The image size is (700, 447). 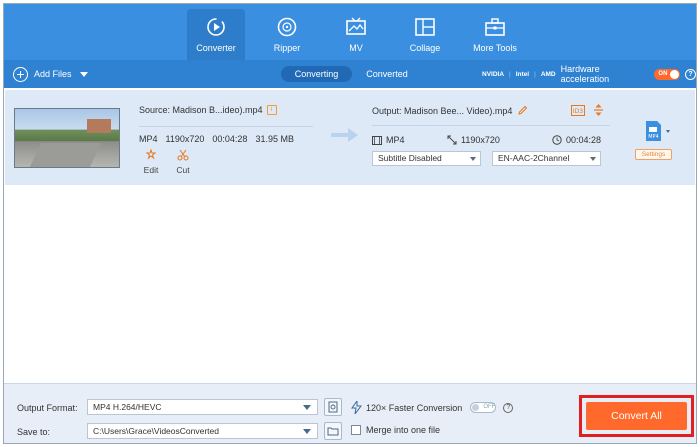 I want to click on output-format-text: MP4, so click(x=395, y=140).